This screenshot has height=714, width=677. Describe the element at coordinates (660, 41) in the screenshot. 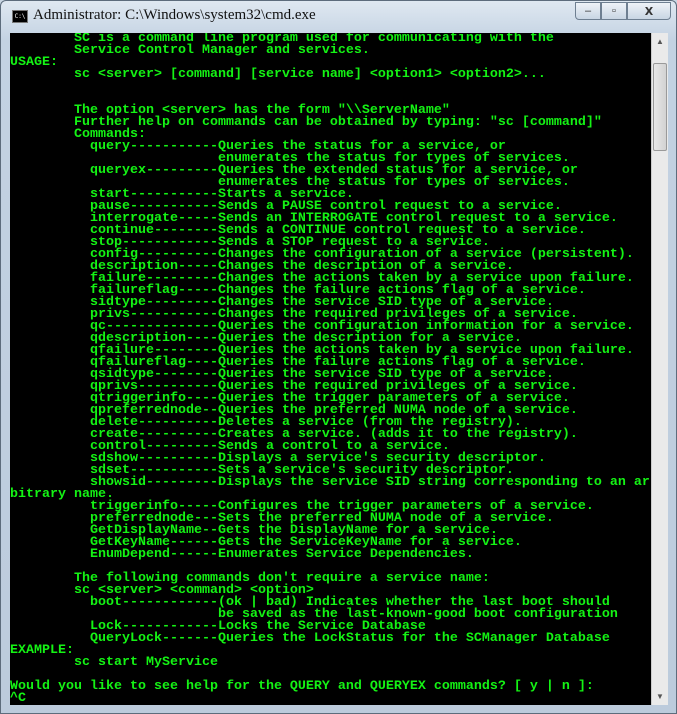

I see `scroll-up-arrow-icon: ▲` at that location.